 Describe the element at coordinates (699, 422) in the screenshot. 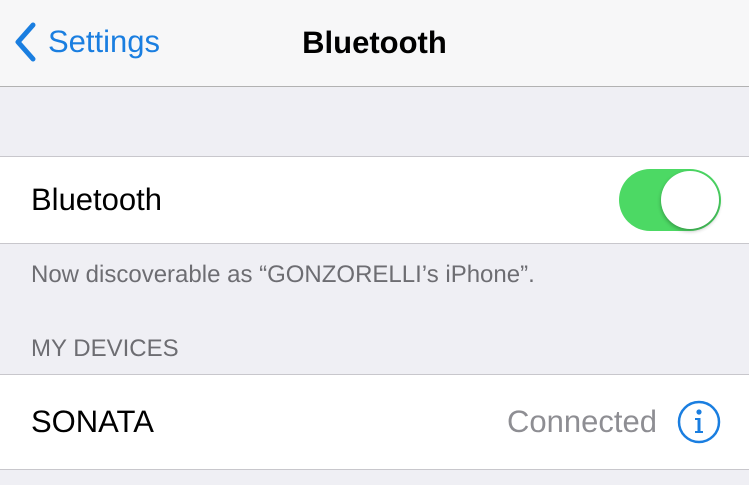

I see `info-icon` at that location.